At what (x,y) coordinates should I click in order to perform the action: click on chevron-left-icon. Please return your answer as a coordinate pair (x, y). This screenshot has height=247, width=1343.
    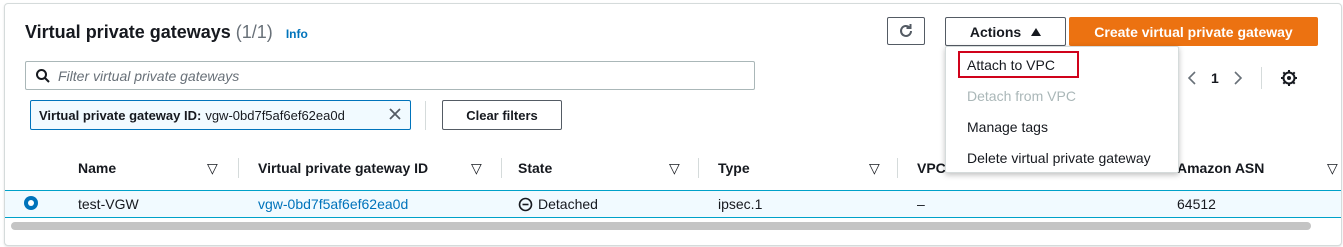
    Looking at the image, I should click on (1192, 78).